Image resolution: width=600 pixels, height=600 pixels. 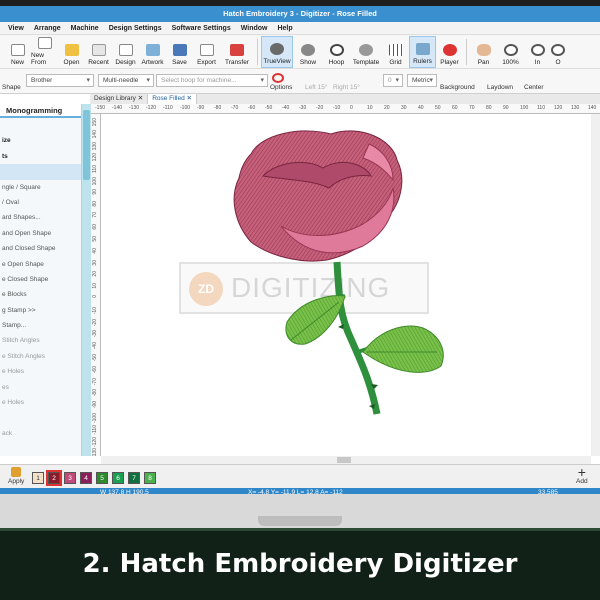 I want to click on zoom-out-icon, so click(x=558, y=50).